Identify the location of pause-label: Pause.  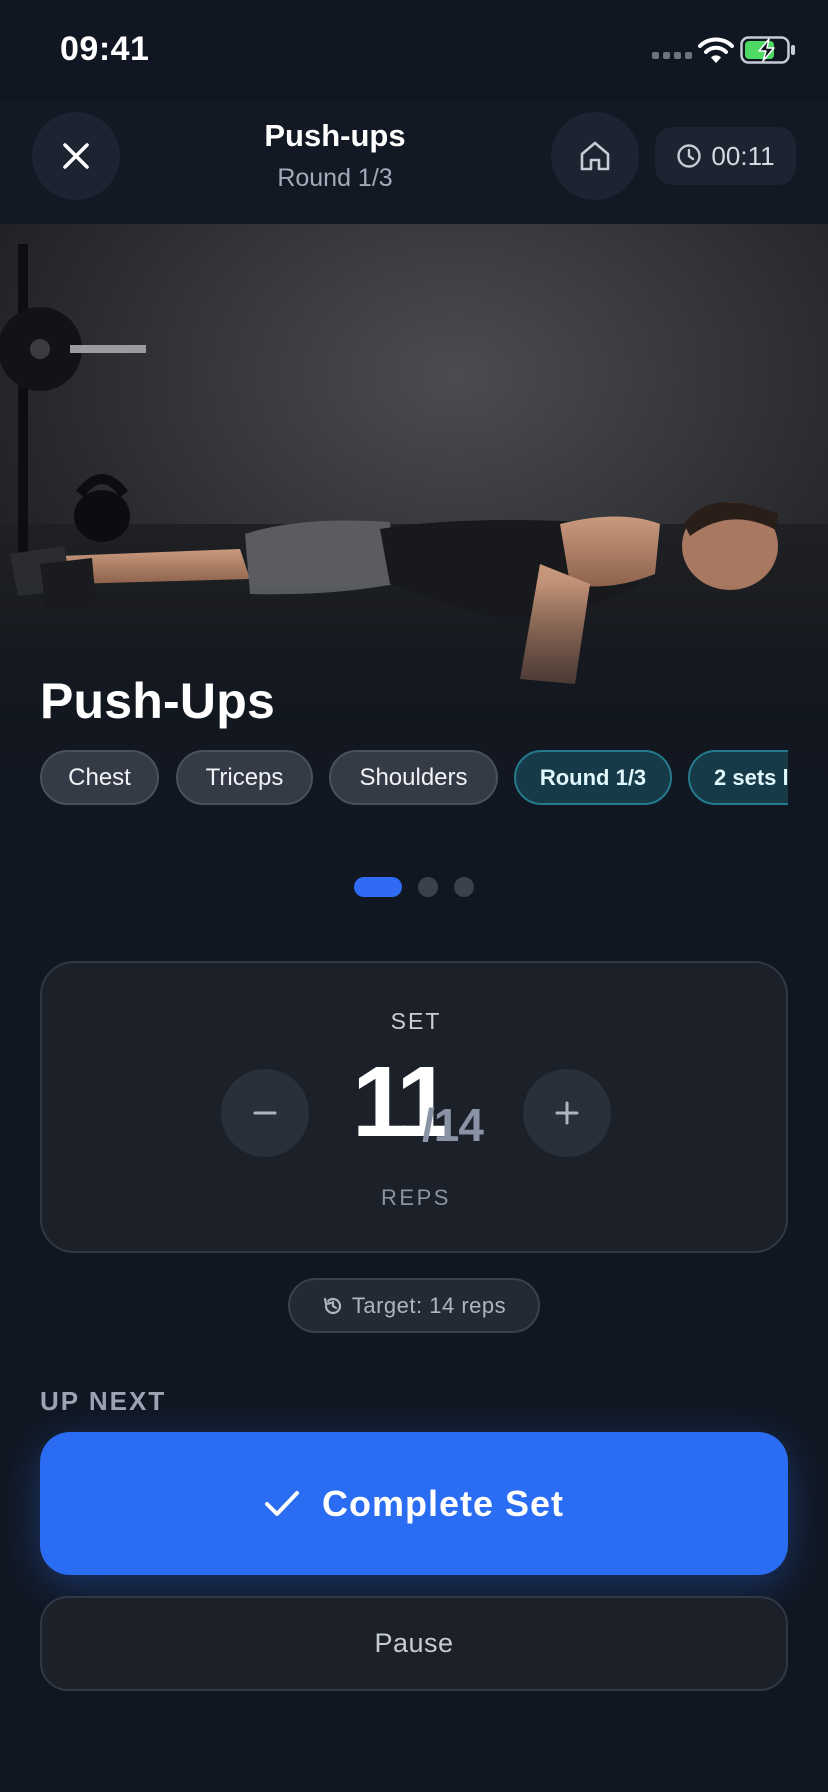
(414, 1643).